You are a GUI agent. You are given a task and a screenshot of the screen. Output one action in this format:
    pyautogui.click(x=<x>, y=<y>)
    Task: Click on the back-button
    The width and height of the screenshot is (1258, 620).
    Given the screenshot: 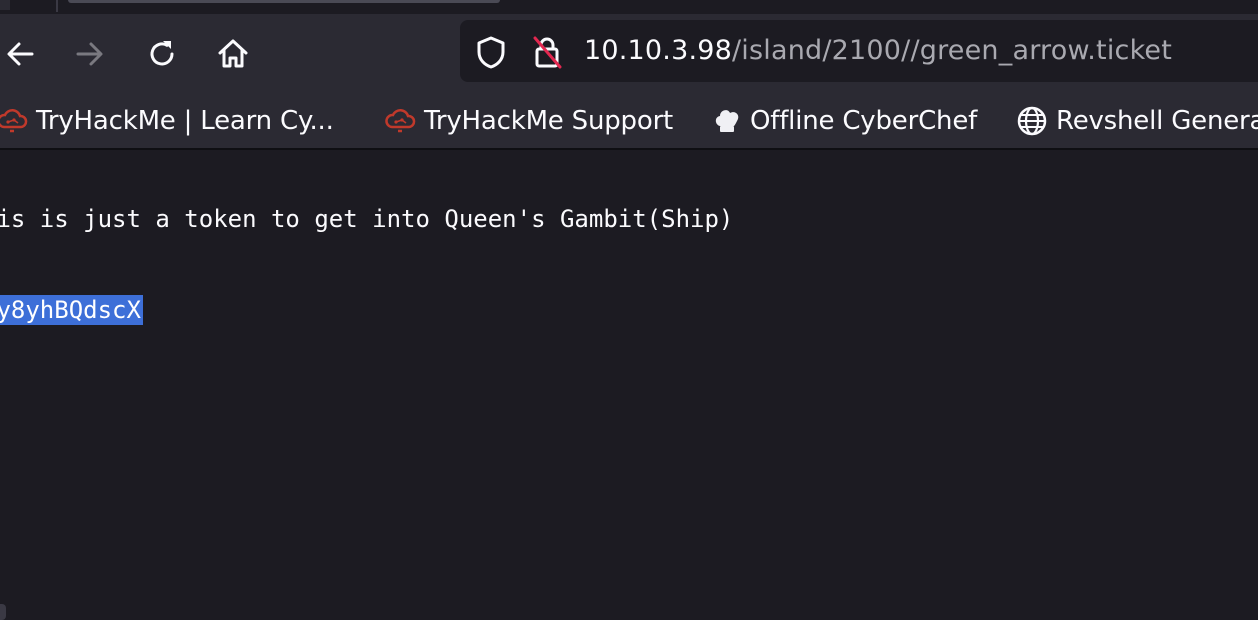 What is the action you would take?
    pyautogui.click(x=20, y=54)
    